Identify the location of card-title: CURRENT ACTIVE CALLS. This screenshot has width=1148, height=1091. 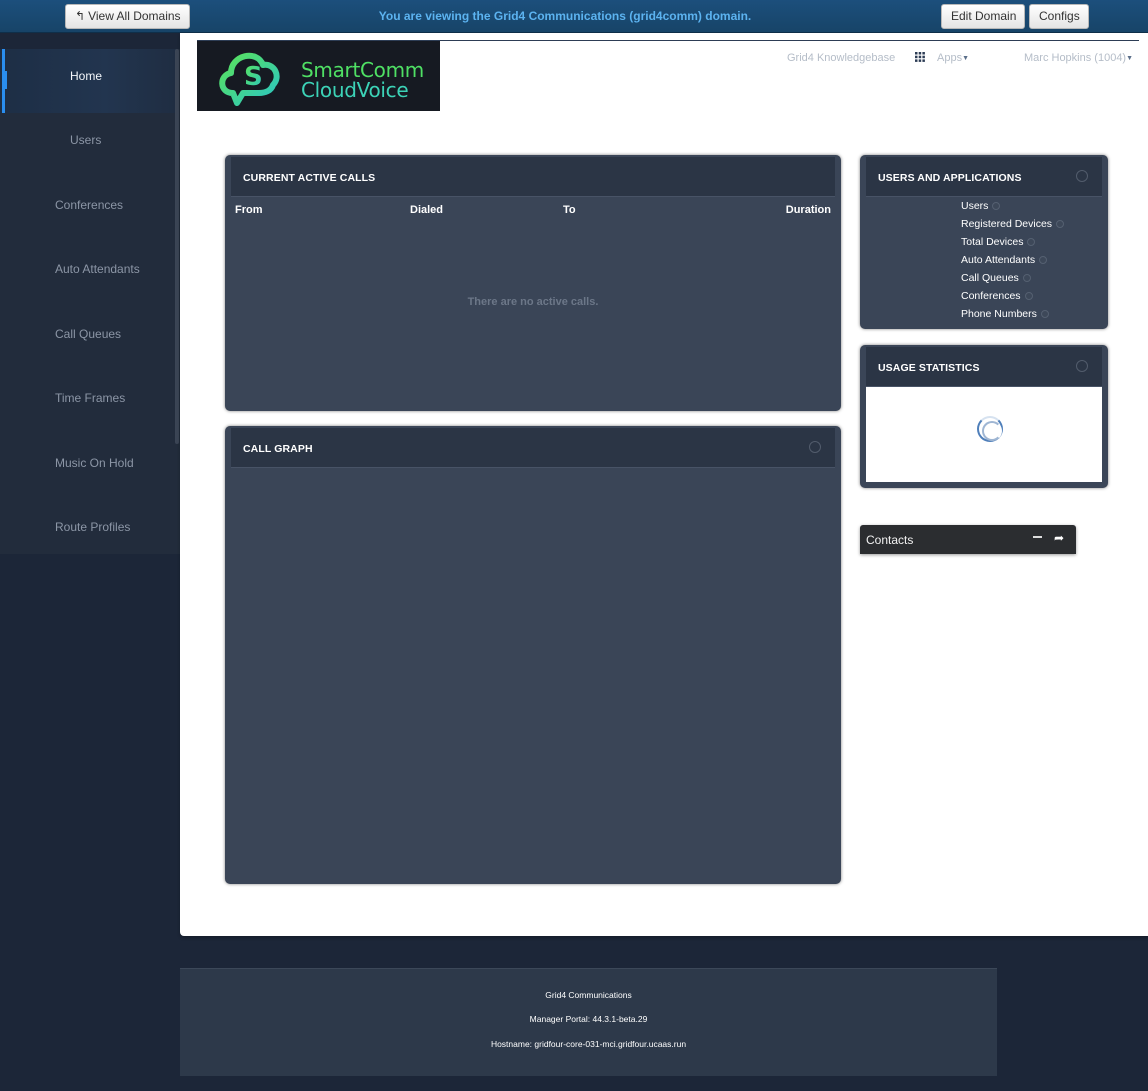
(309, 178).